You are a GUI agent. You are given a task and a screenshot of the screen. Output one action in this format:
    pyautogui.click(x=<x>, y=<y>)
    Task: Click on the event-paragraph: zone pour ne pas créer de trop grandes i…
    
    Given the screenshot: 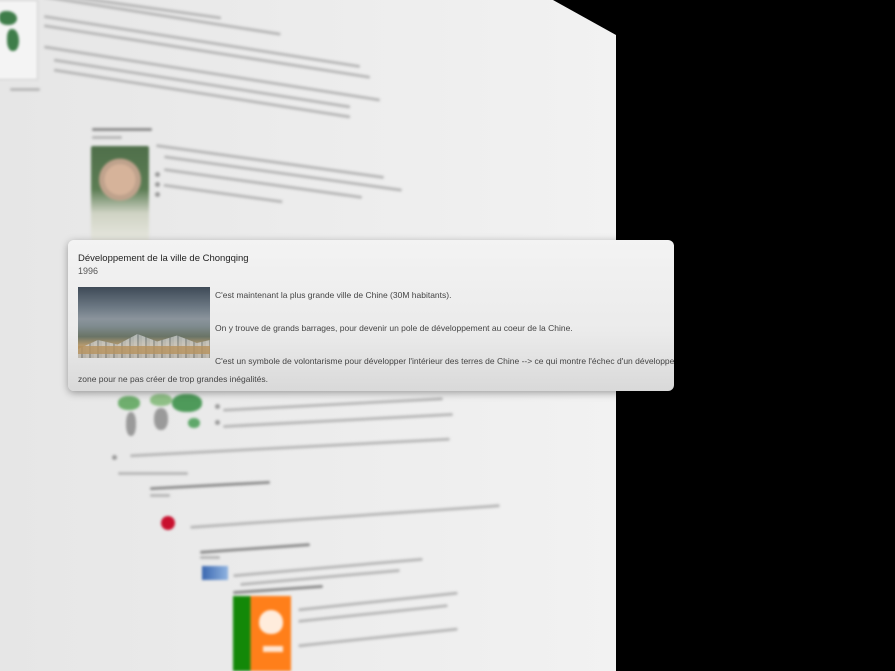 What is the action you would take?
    pyautogui.click(x=173, y=379)
    